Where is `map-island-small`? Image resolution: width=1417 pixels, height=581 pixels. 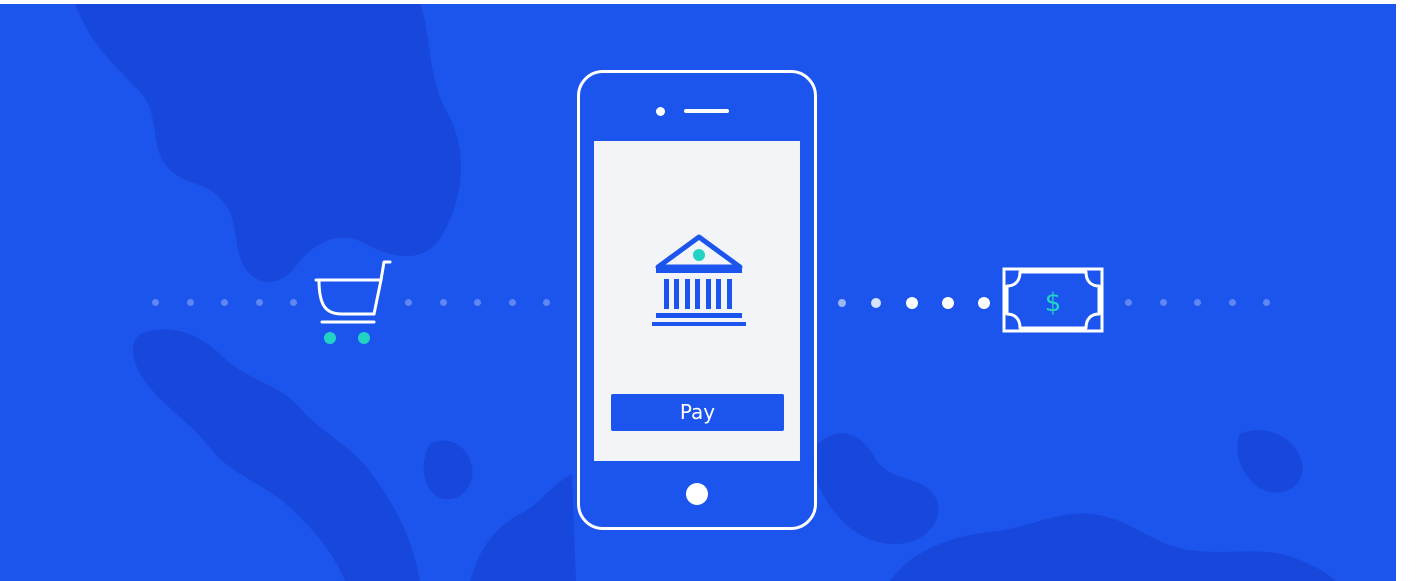
map-island-small is located at coordinates (448, 470).